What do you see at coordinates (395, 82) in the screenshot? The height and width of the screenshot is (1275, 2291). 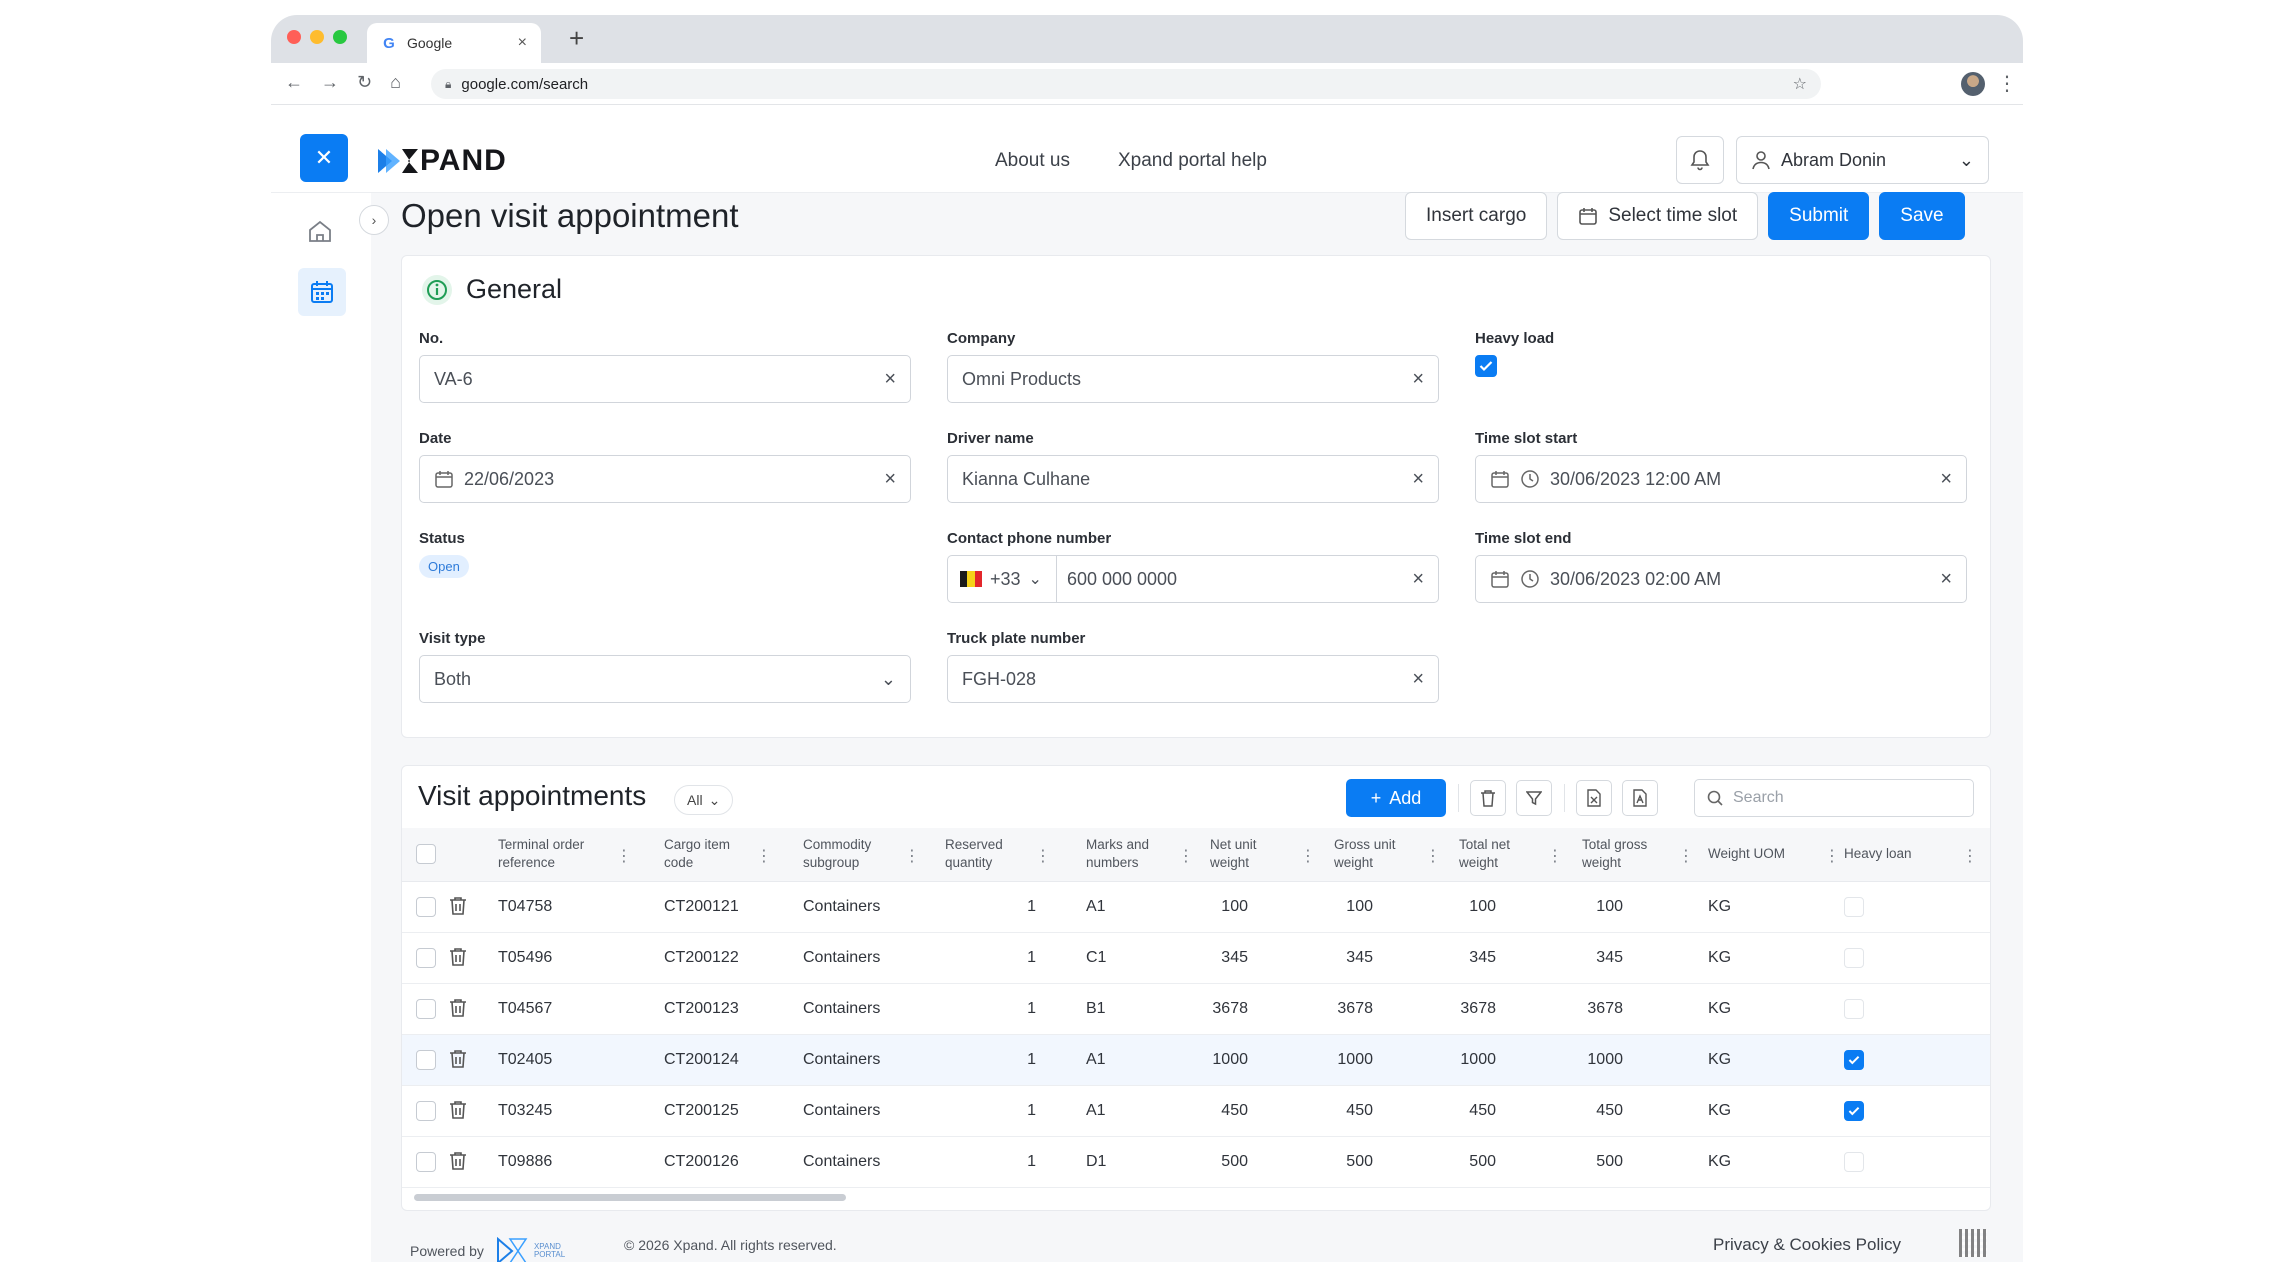 I see `home-icon: ⌂` at bounding box center [395, 82].